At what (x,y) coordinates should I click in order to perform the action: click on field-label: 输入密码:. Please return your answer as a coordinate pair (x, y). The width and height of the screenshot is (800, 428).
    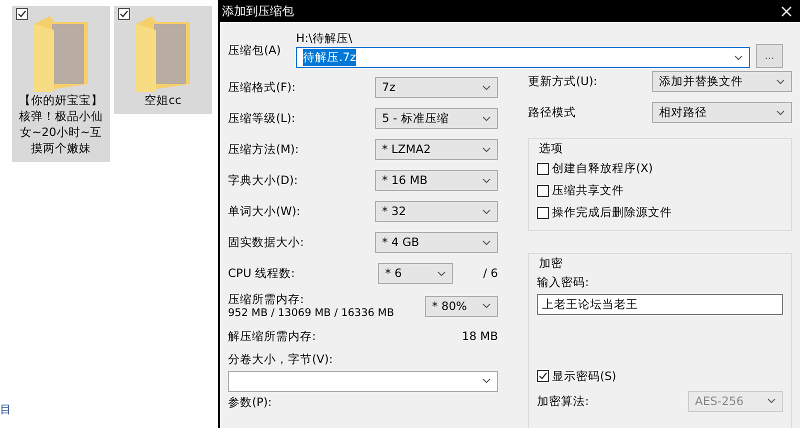
    Looking at the image, I should click on (563, 282).